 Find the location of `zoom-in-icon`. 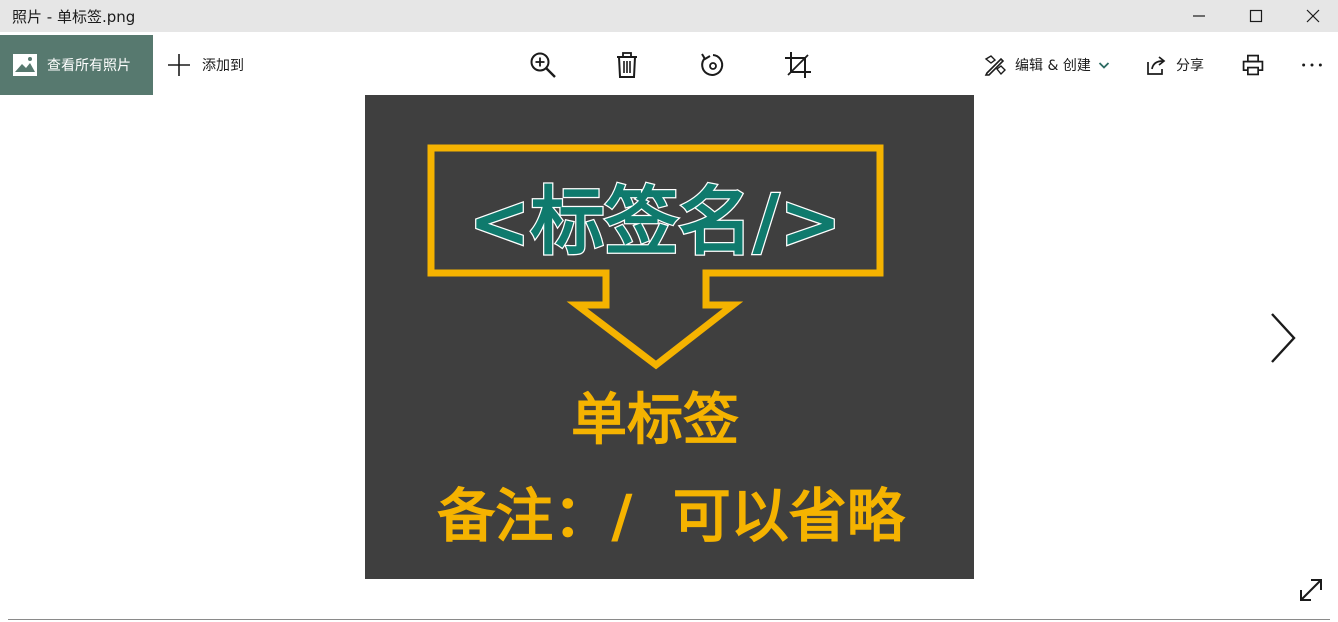

zoom-in-icon is located at coordinates (543, 65).